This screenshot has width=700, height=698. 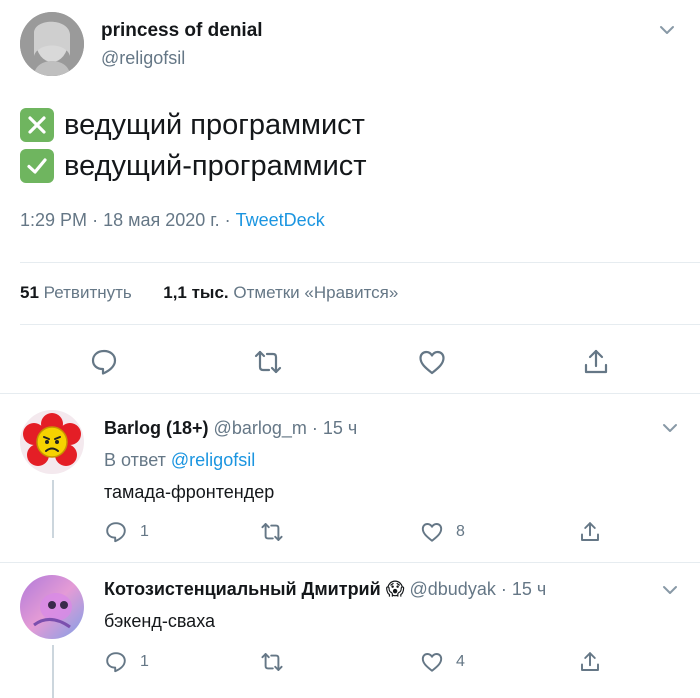 What do you see at coordinates (260, 428) in the screenshot?
I see `reply-author-handle: @barlog_m` at bounding box center [260, 428].